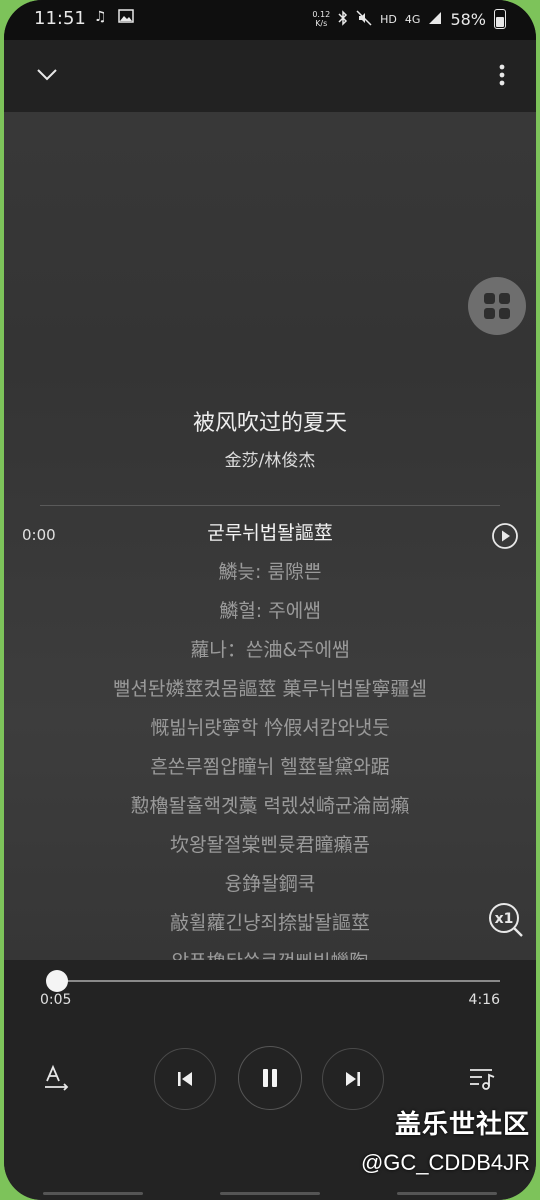  I want to click on playlist-icon, so click(482, 1079).